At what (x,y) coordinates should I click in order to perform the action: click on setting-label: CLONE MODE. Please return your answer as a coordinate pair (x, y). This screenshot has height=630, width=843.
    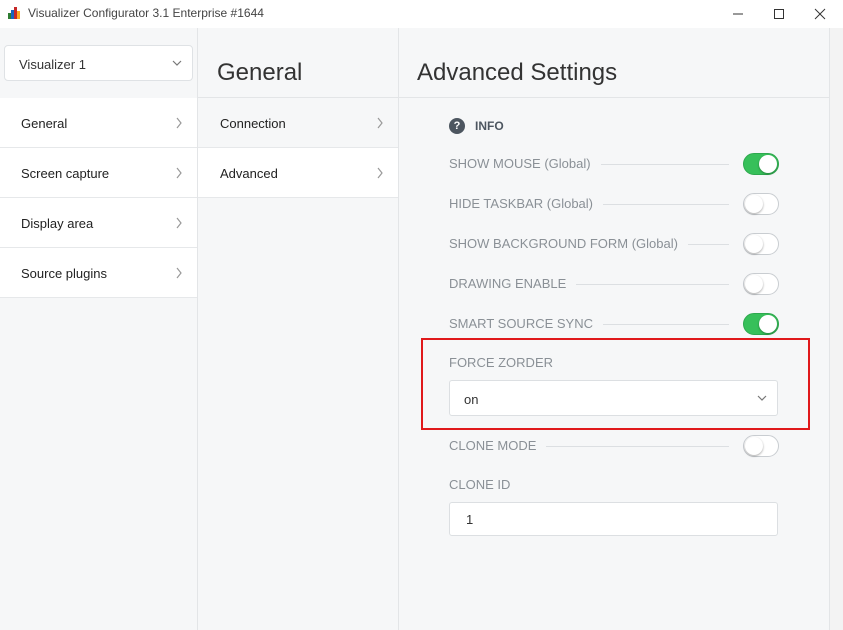
    Looking at the image, I should click on (498, 445).